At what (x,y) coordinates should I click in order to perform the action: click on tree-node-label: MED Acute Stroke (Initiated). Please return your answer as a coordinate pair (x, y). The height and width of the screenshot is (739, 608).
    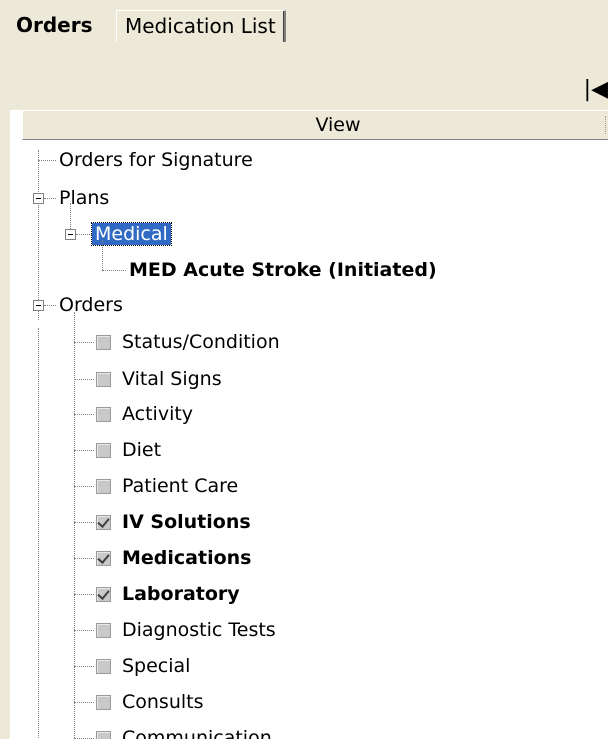
    Looking at the image, I should click on (283, 270).